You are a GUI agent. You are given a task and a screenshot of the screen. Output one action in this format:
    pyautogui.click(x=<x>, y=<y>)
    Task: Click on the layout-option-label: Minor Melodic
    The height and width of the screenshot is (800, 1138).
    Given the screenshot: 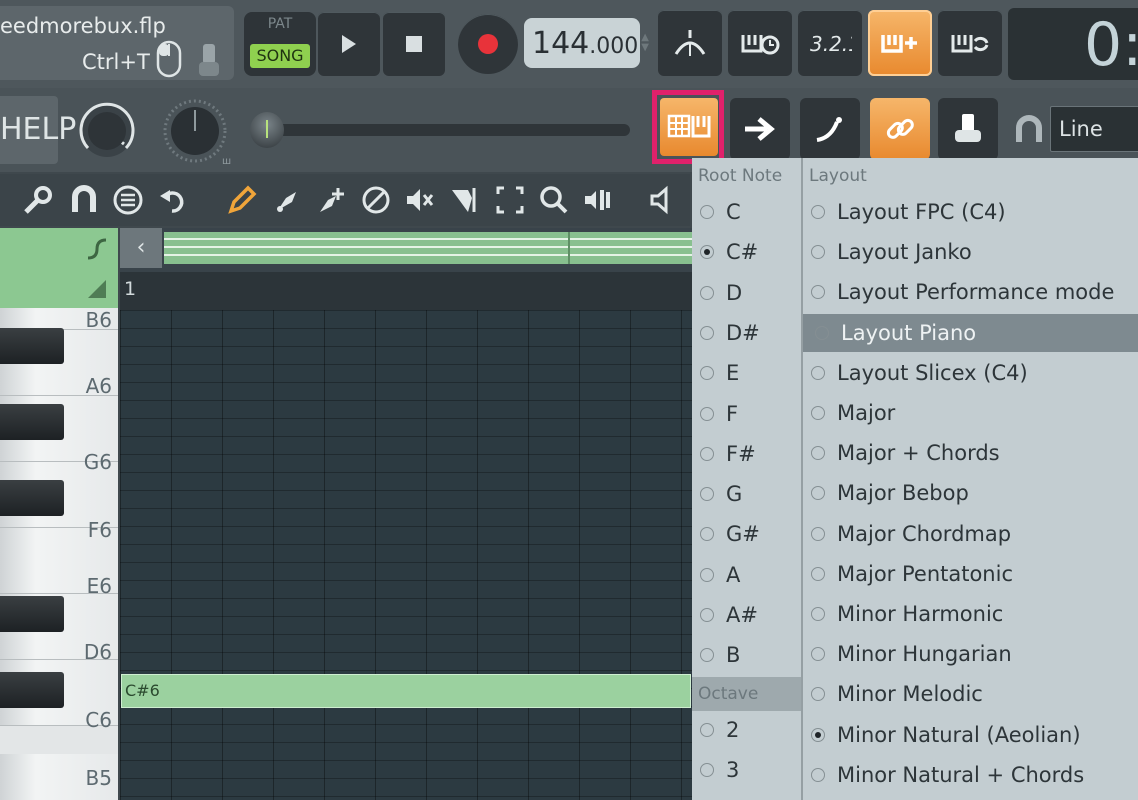 What is the action you would take?
    pyautogui.click(x=910, y=694)
    